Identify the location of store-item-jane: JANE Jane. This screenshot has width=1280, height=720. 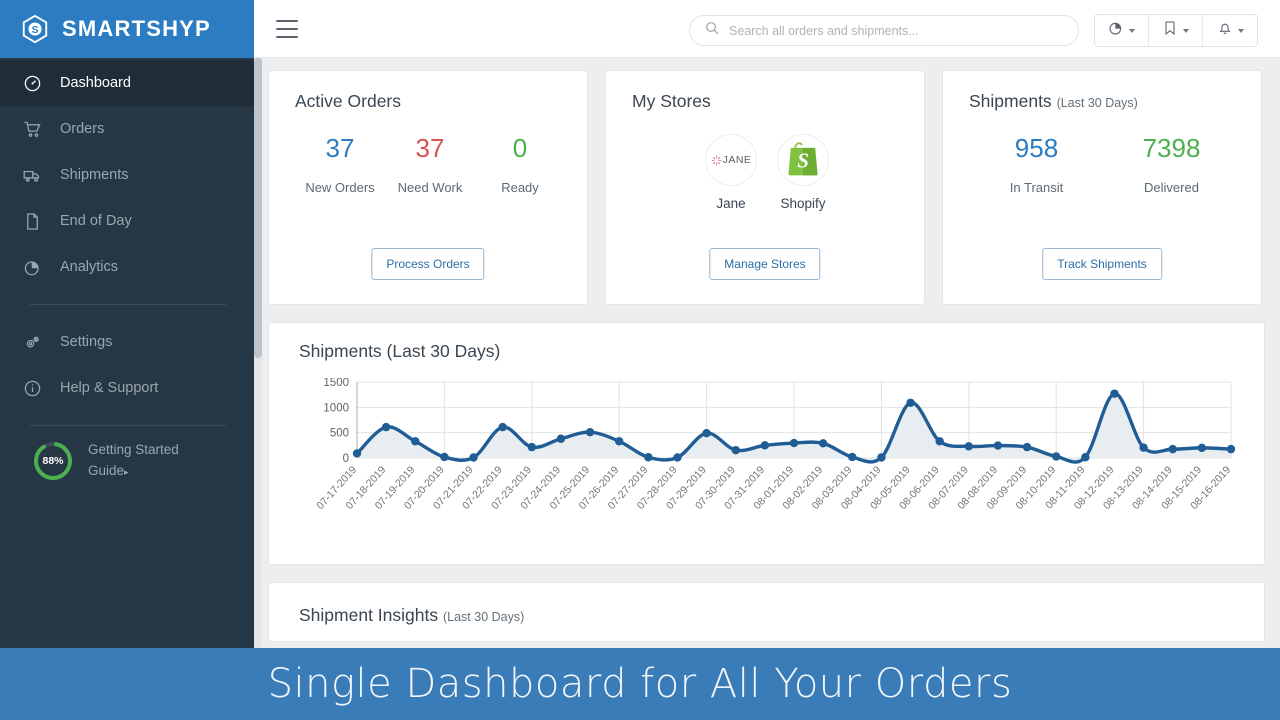
(731, 172).